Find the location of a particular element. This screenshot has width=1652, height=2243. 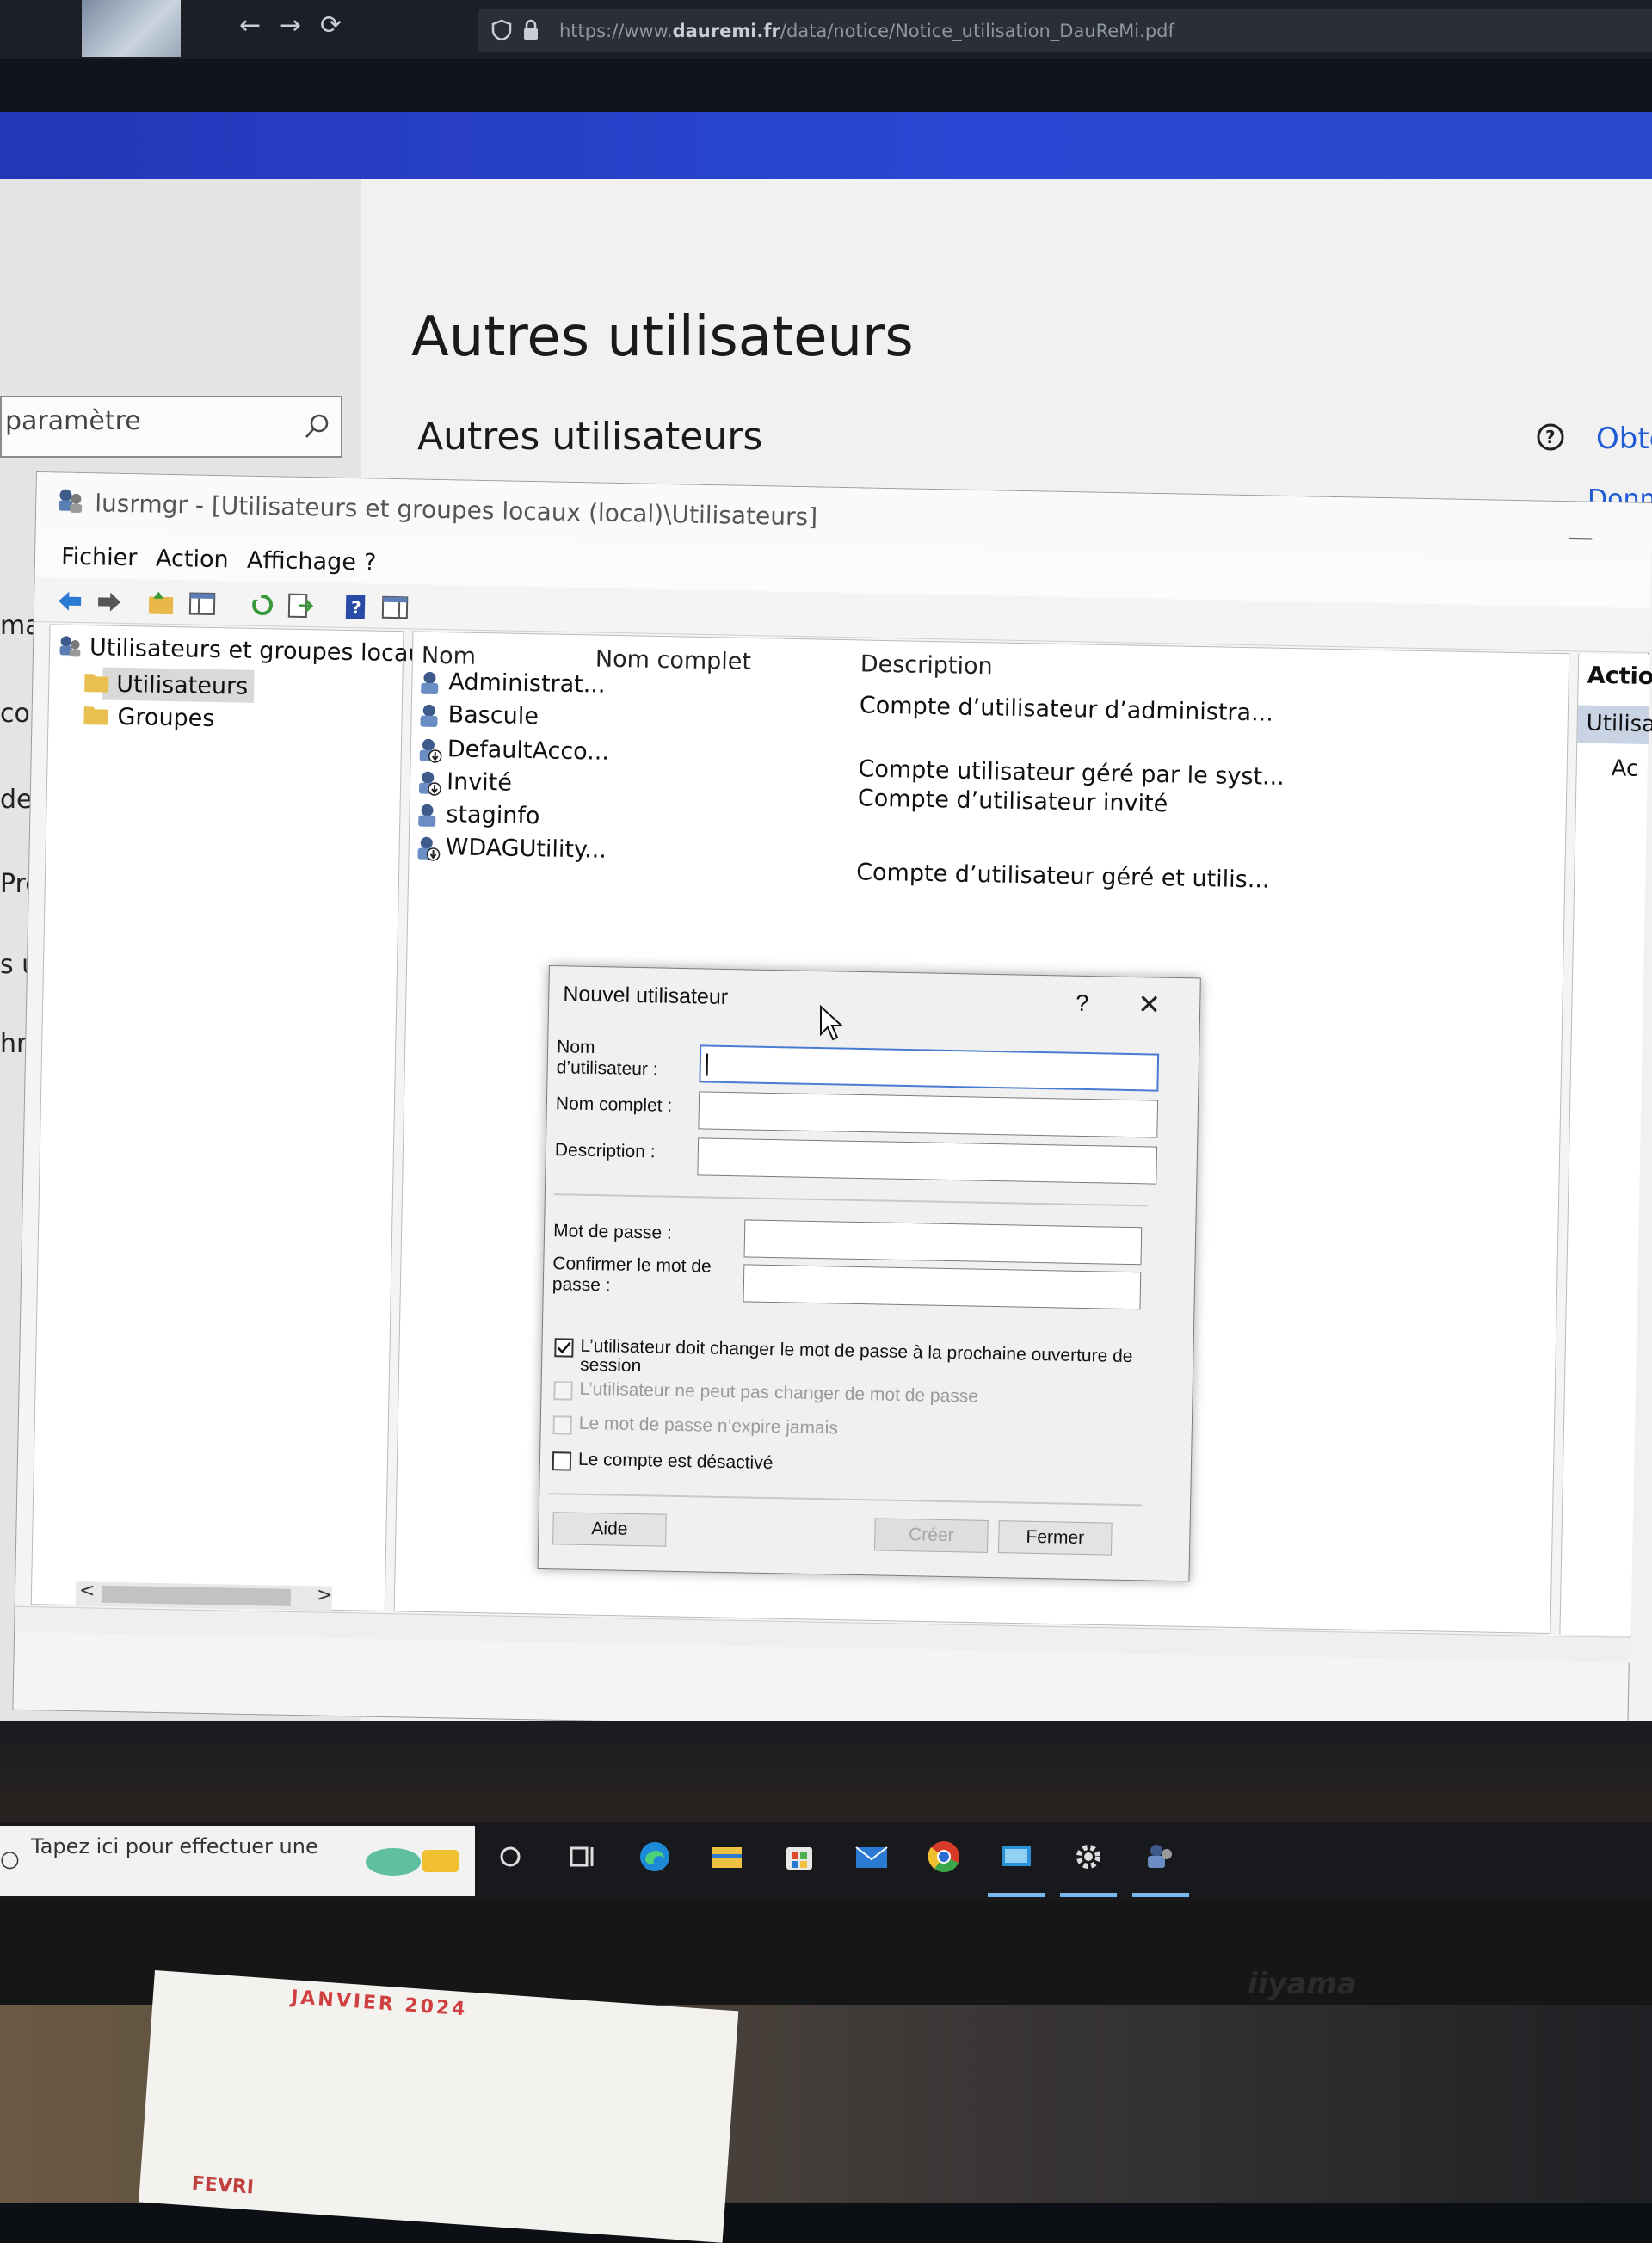

lusrmgr-icon is located at coordinates (1160, 1856).